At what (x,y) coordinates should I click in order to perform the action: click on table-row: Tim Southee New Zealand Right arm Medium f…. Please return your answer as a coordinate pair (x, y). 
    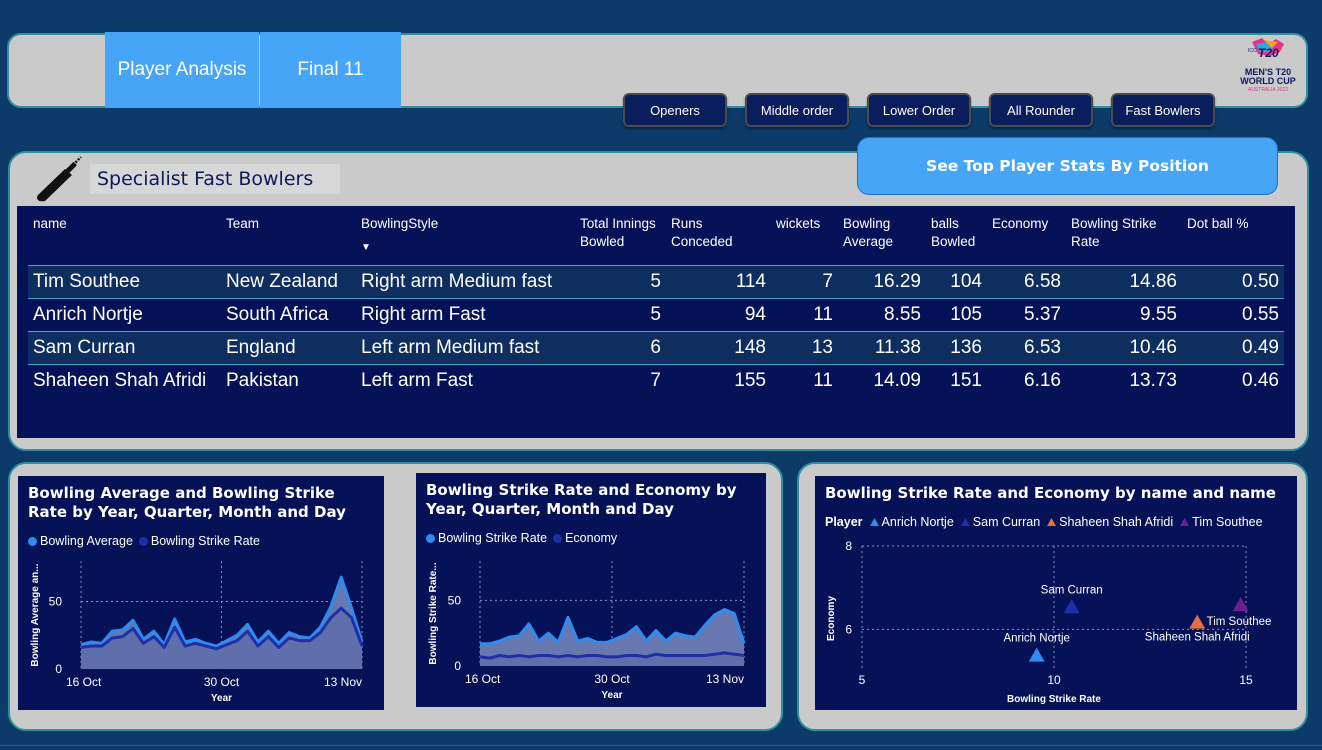
    Looking at the image, I should click on (656, 281).